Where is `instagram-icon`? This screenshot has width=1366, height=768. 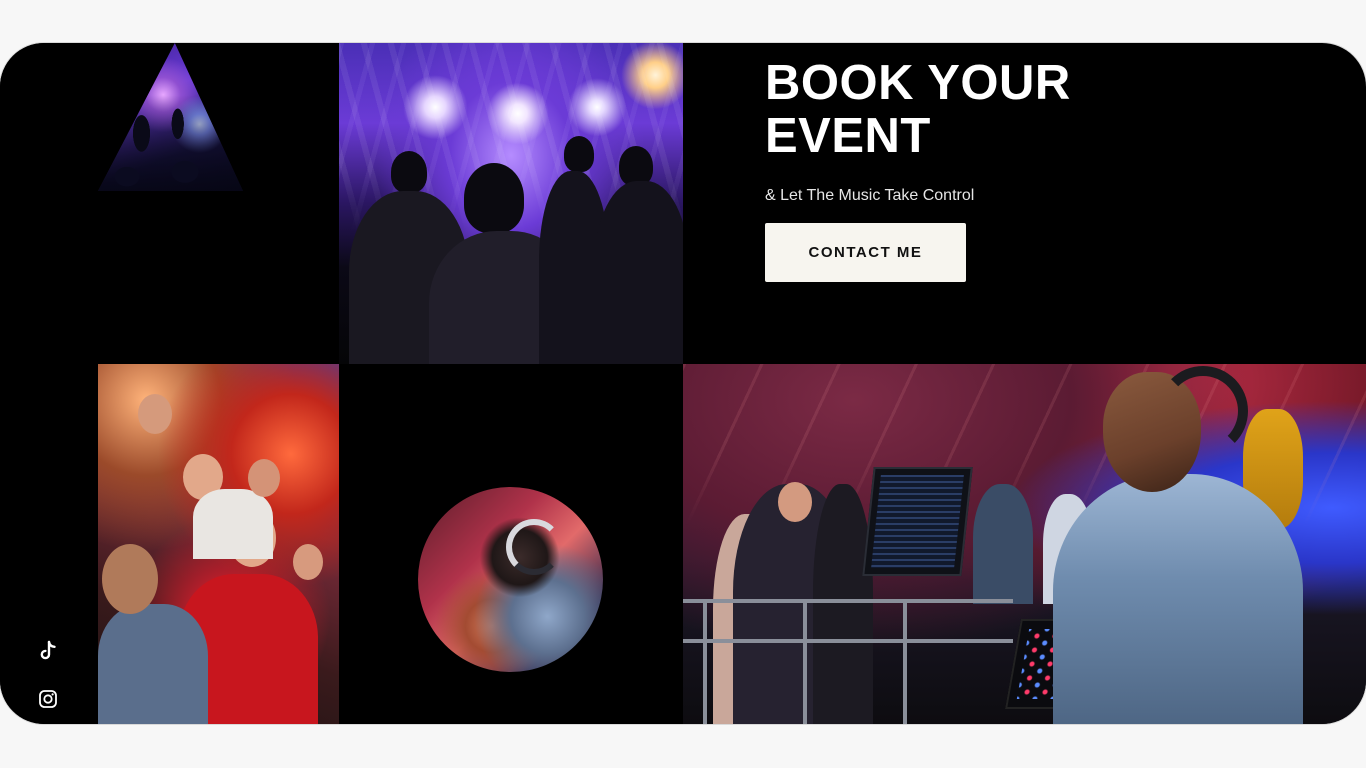 instagram-icon is located at coordinates (48, 699).